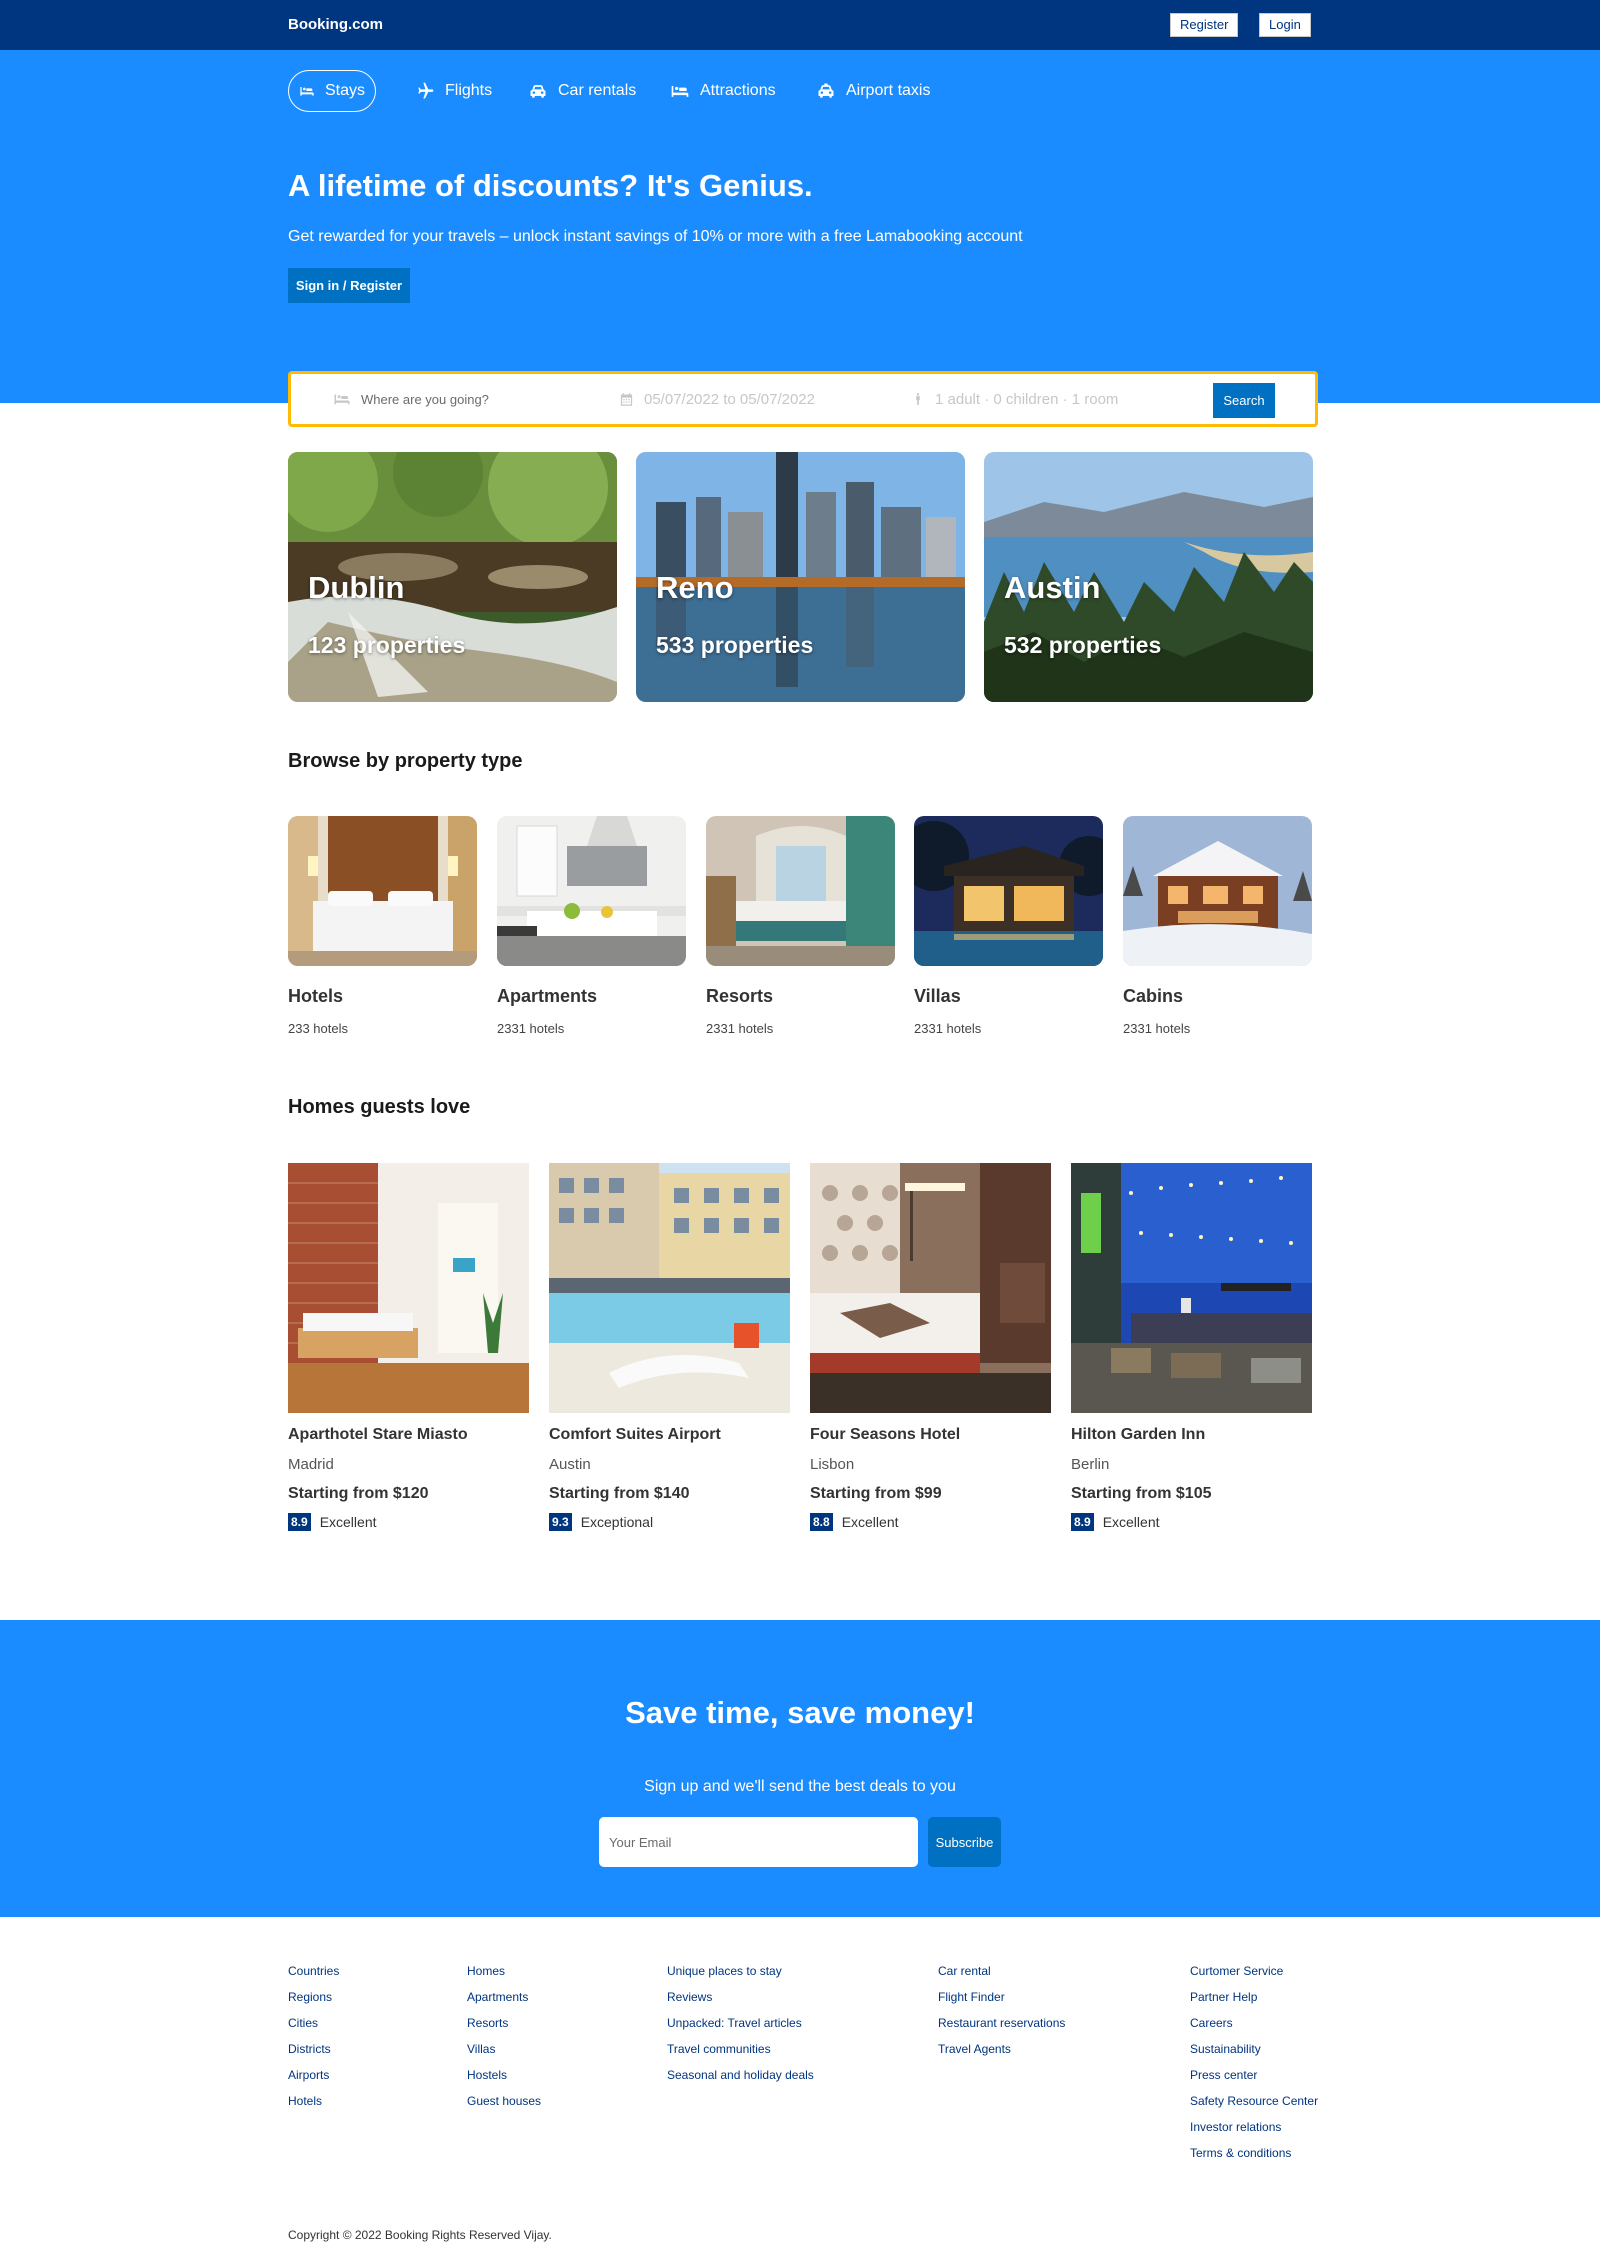 This screenshot has height=2245, width=1600. I want to click on footer-link: Restaurant reservations, so click(1001, 2023).